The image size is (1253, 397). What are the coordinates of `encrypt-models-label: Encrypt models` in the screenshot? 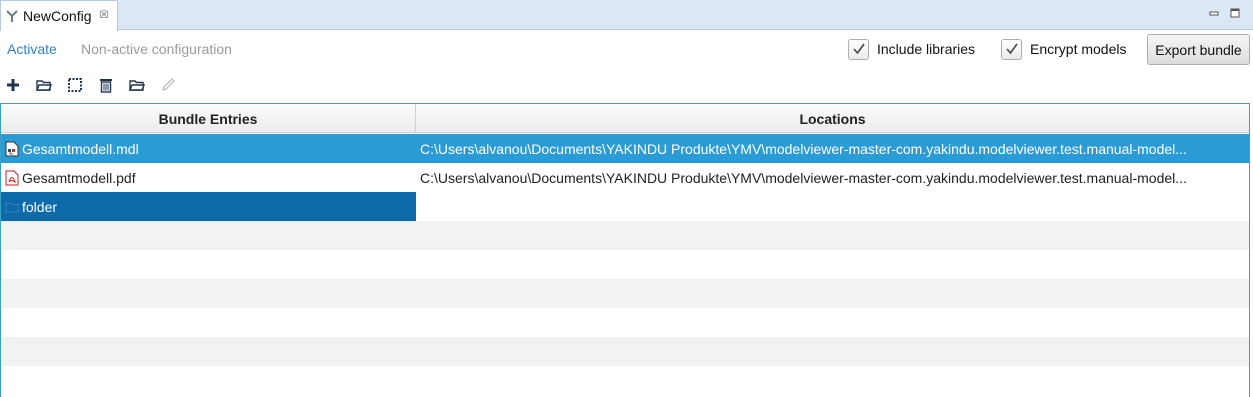 It's located at (1078, 49).